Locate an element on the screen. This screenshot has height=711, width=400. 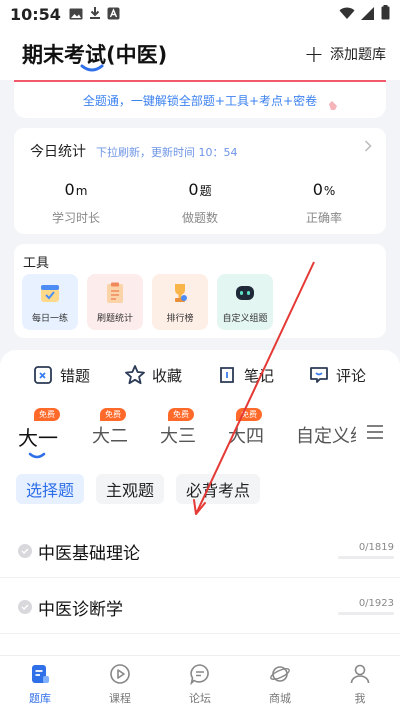
nav-label: 题库 is located at coordinates (40, 698).